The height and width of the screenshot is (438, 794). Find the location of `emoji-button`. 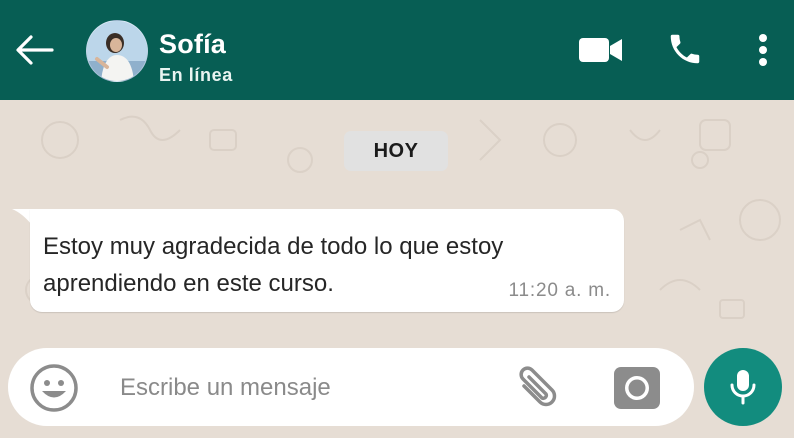

emoji-button is located at coordinates (54, 388).